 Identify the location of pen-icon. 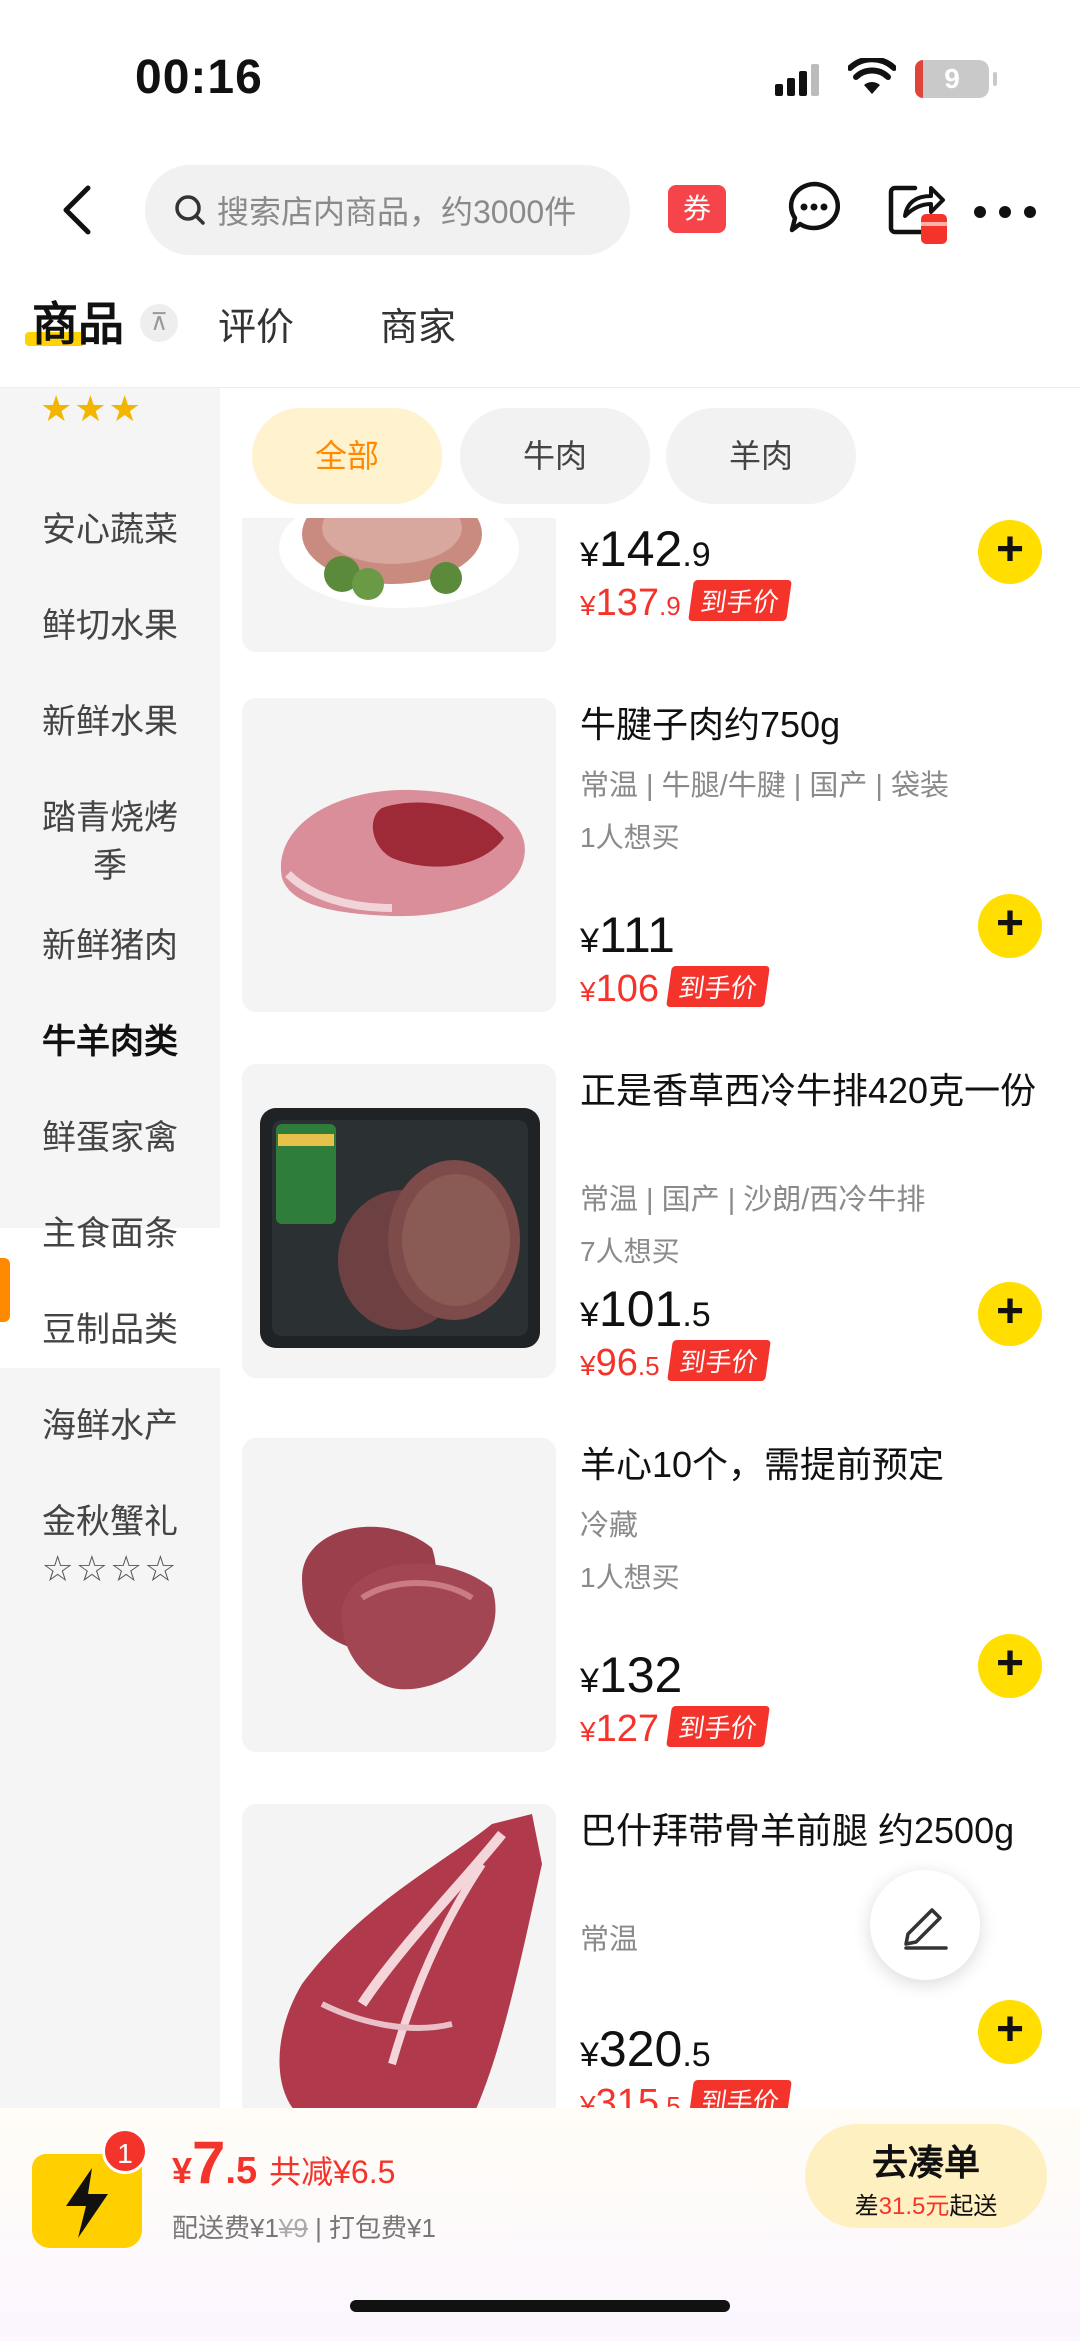
(926, 1929).